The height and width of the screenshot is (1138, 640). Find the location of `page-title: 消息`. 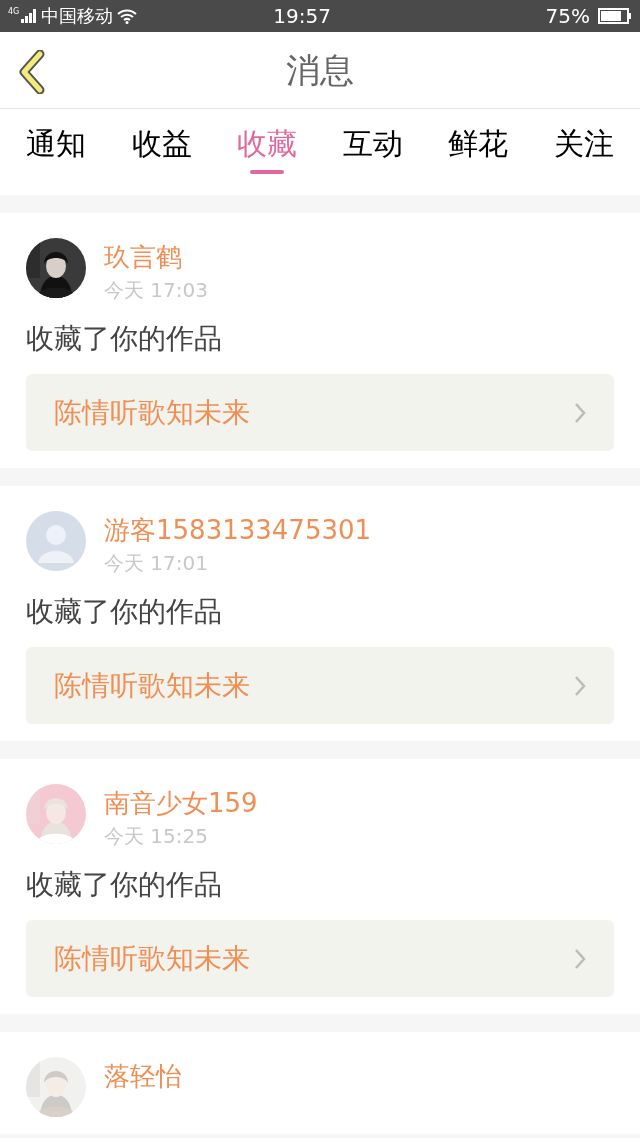

page-title: 消息 is located at coordinates (320, 70).